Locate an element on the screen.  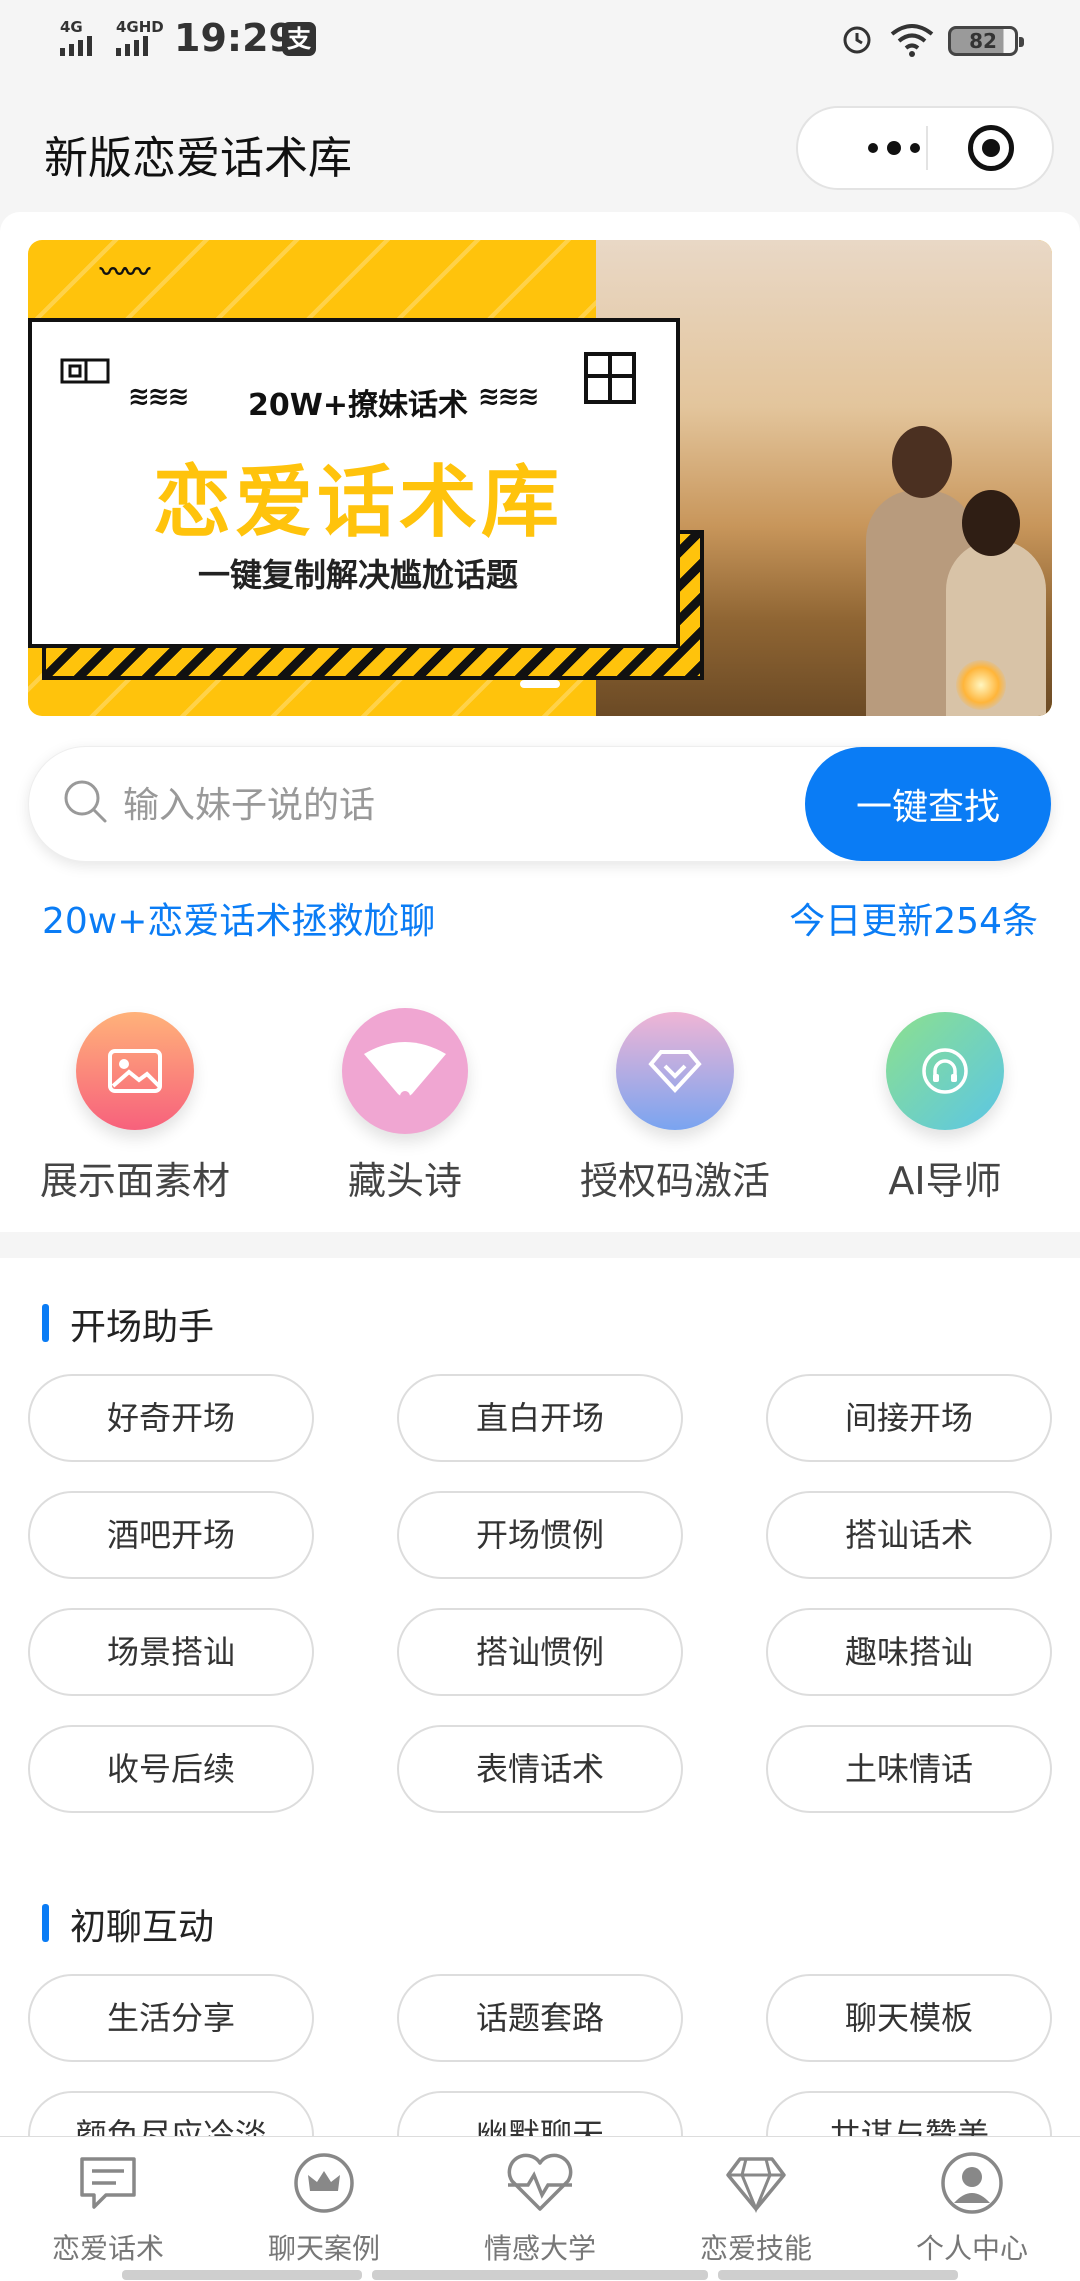
tab-label: 恋爱技能 is located at coordinates (755, 2248).